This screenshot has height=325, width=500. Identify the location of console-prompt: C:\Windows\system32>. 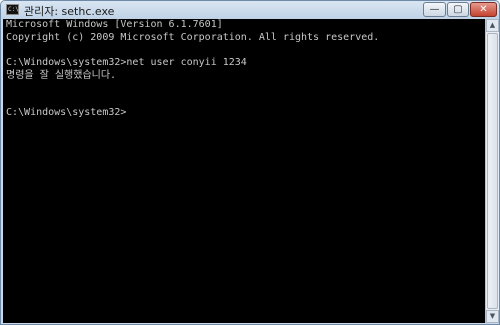
(66, 113).